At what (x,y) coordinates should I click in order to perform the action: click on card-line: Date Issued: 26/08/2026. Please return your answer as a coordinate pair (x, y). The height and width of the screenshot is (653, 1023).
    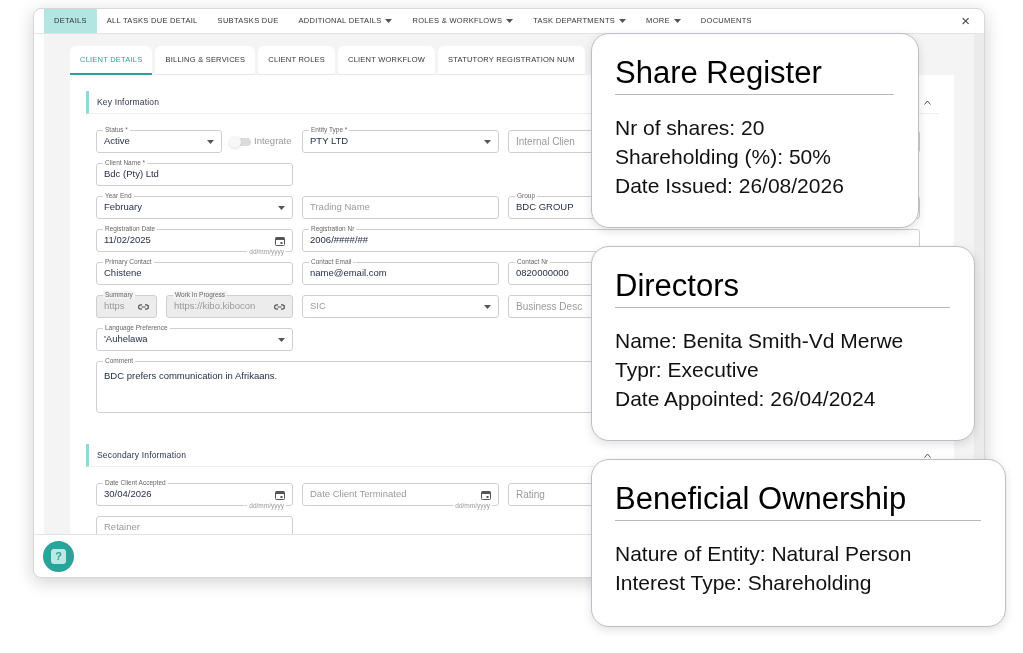
    Looking at the image, I should click on (730, 186).